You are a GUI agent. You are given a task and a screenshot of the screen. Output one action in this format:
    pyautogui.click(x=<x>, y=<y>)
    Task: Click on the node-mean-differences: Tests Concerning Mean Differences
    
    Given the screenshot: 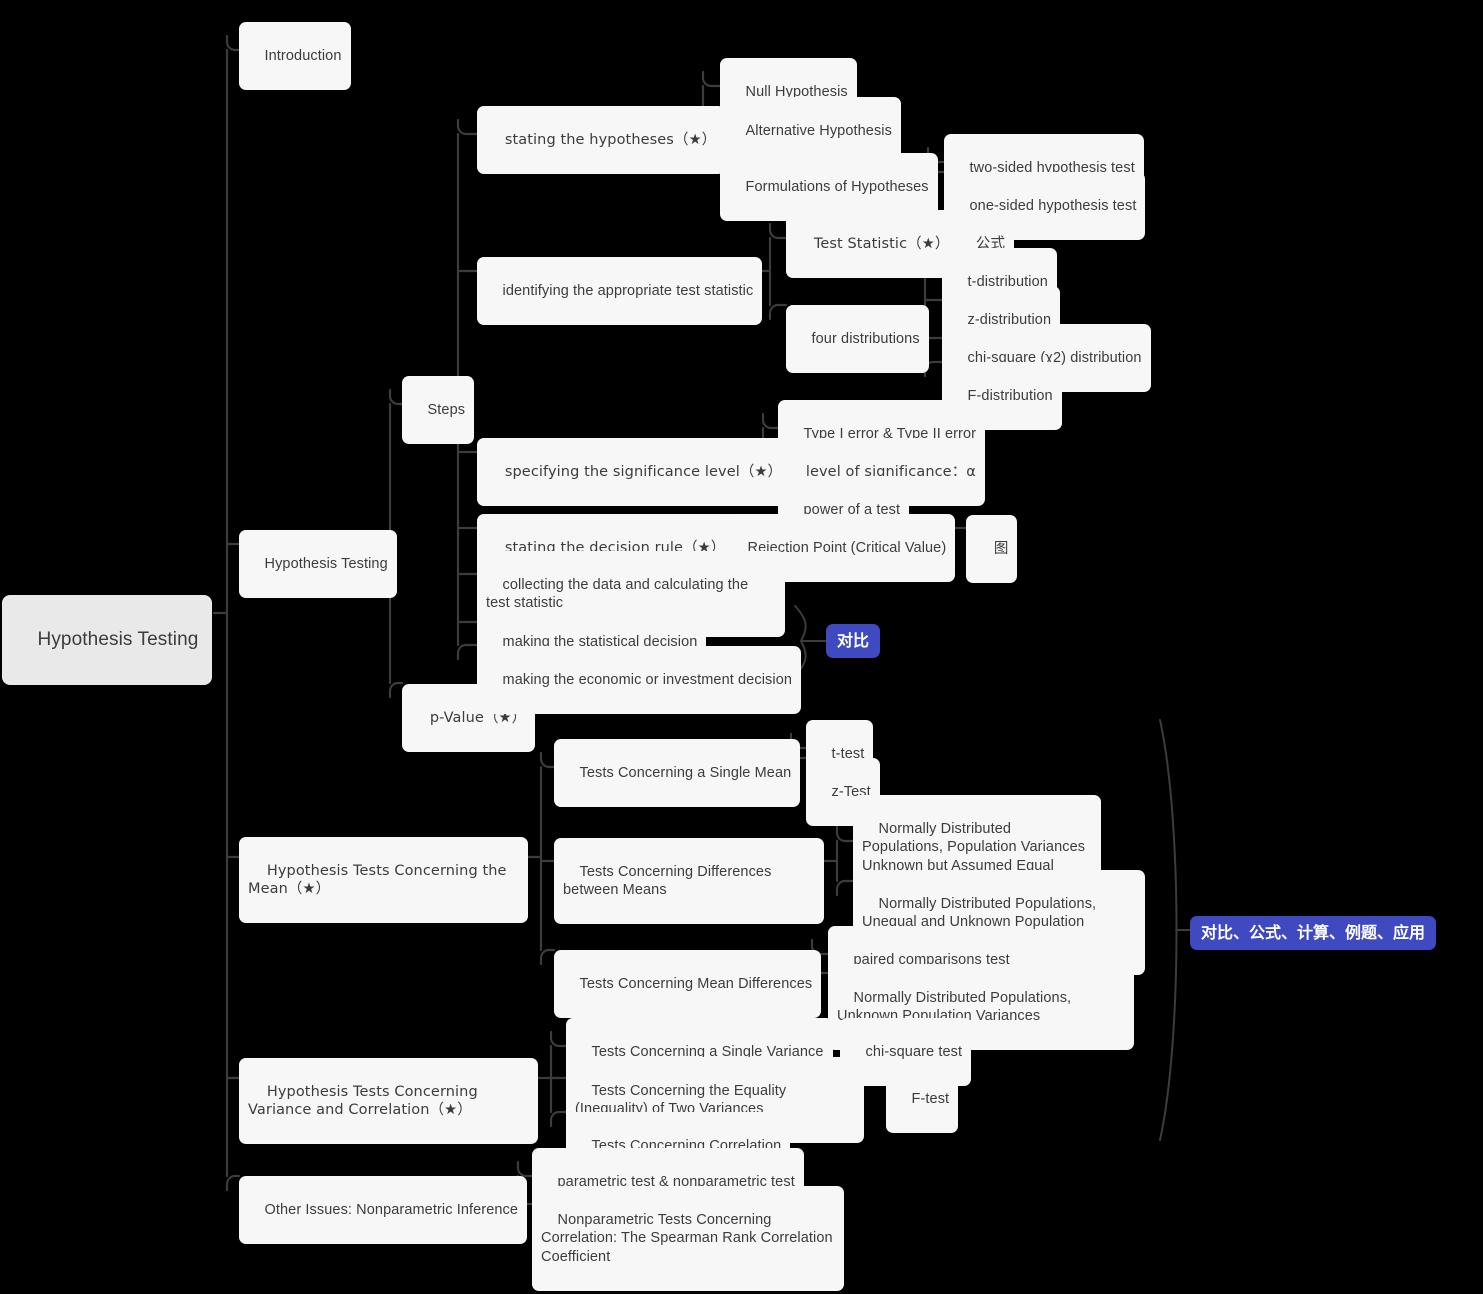 What is the action you would take?
    pyautogui.click(x=688, y=984)
    